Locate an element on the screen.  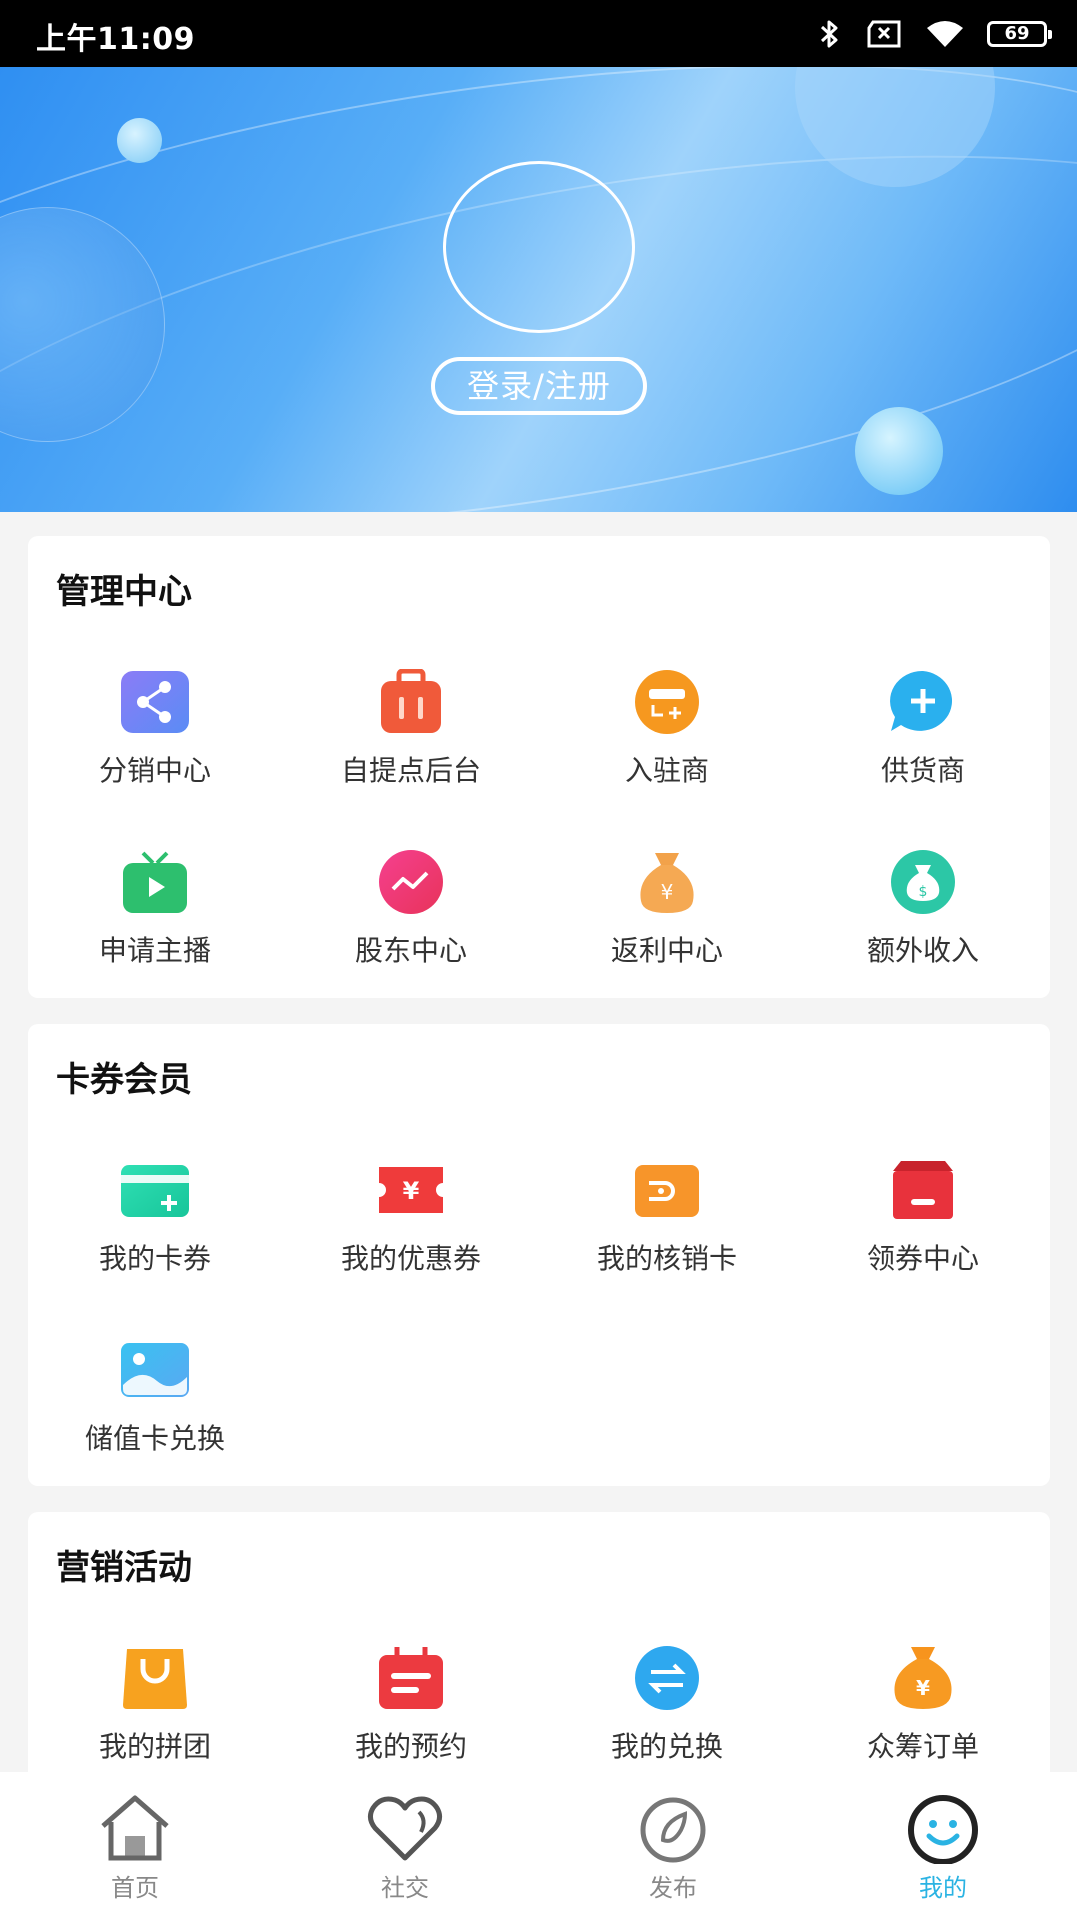
grid-item-my-cards: 我的卡券 is located at coordinates (155, 1217).